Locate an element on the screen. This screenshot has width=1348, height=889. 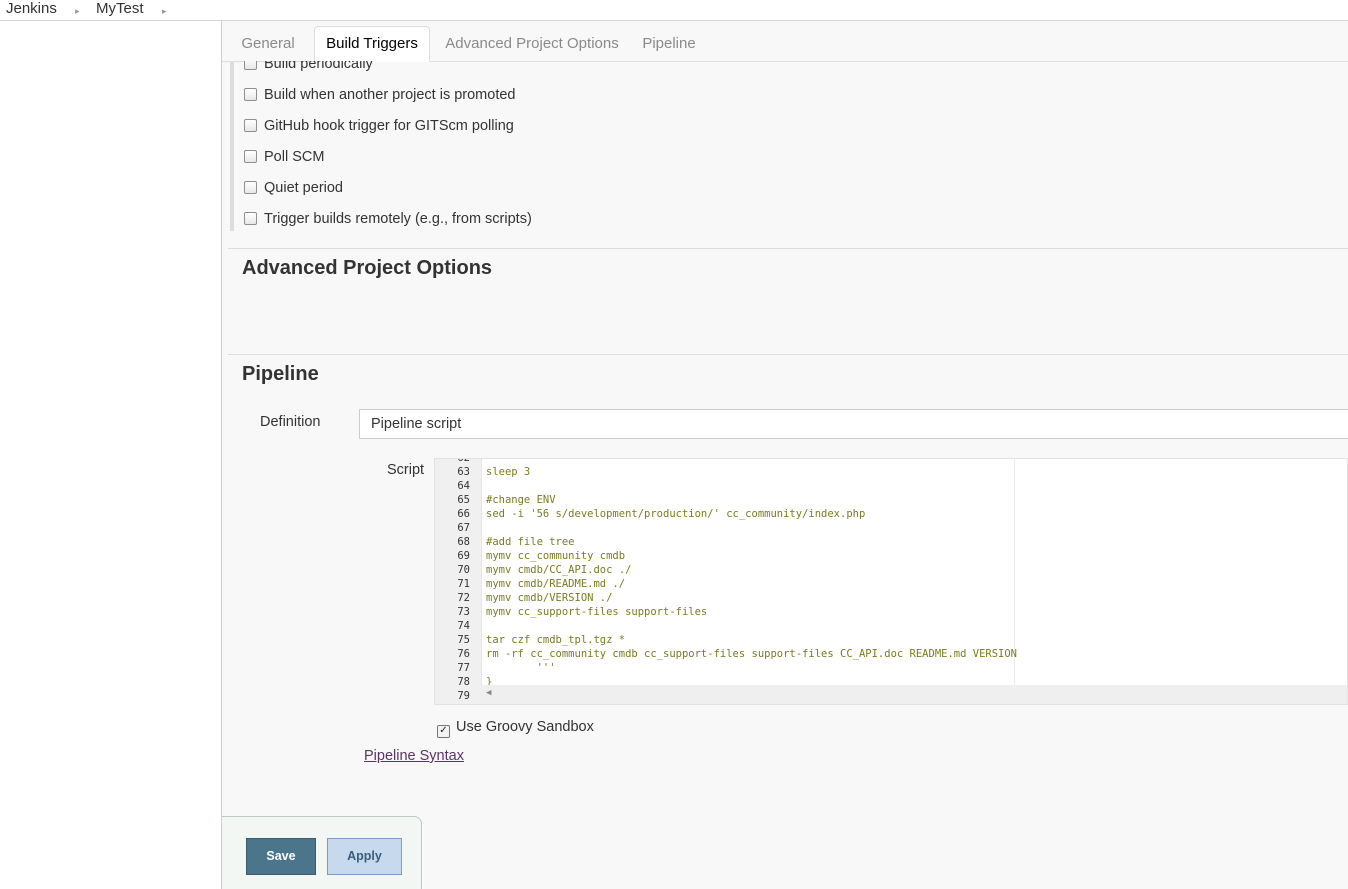
tab-advanced-project-options: Advanced Project Options is located at coordinates (532, 43).